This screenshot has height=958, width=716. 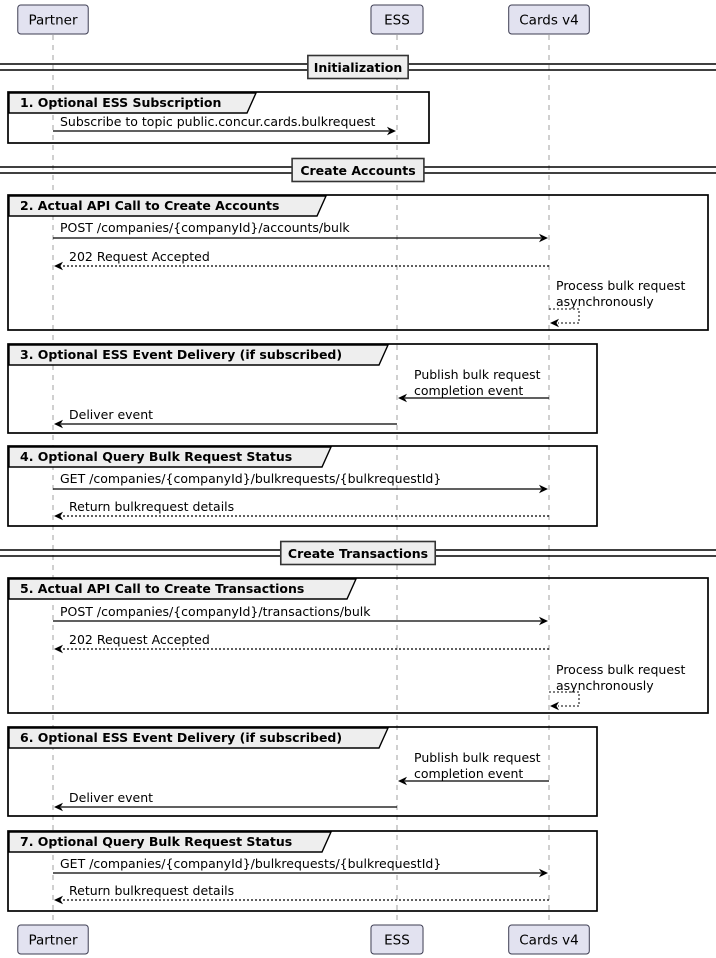 I want to click on participant-cards-top: Cards v4, so click(x=549, y=19).